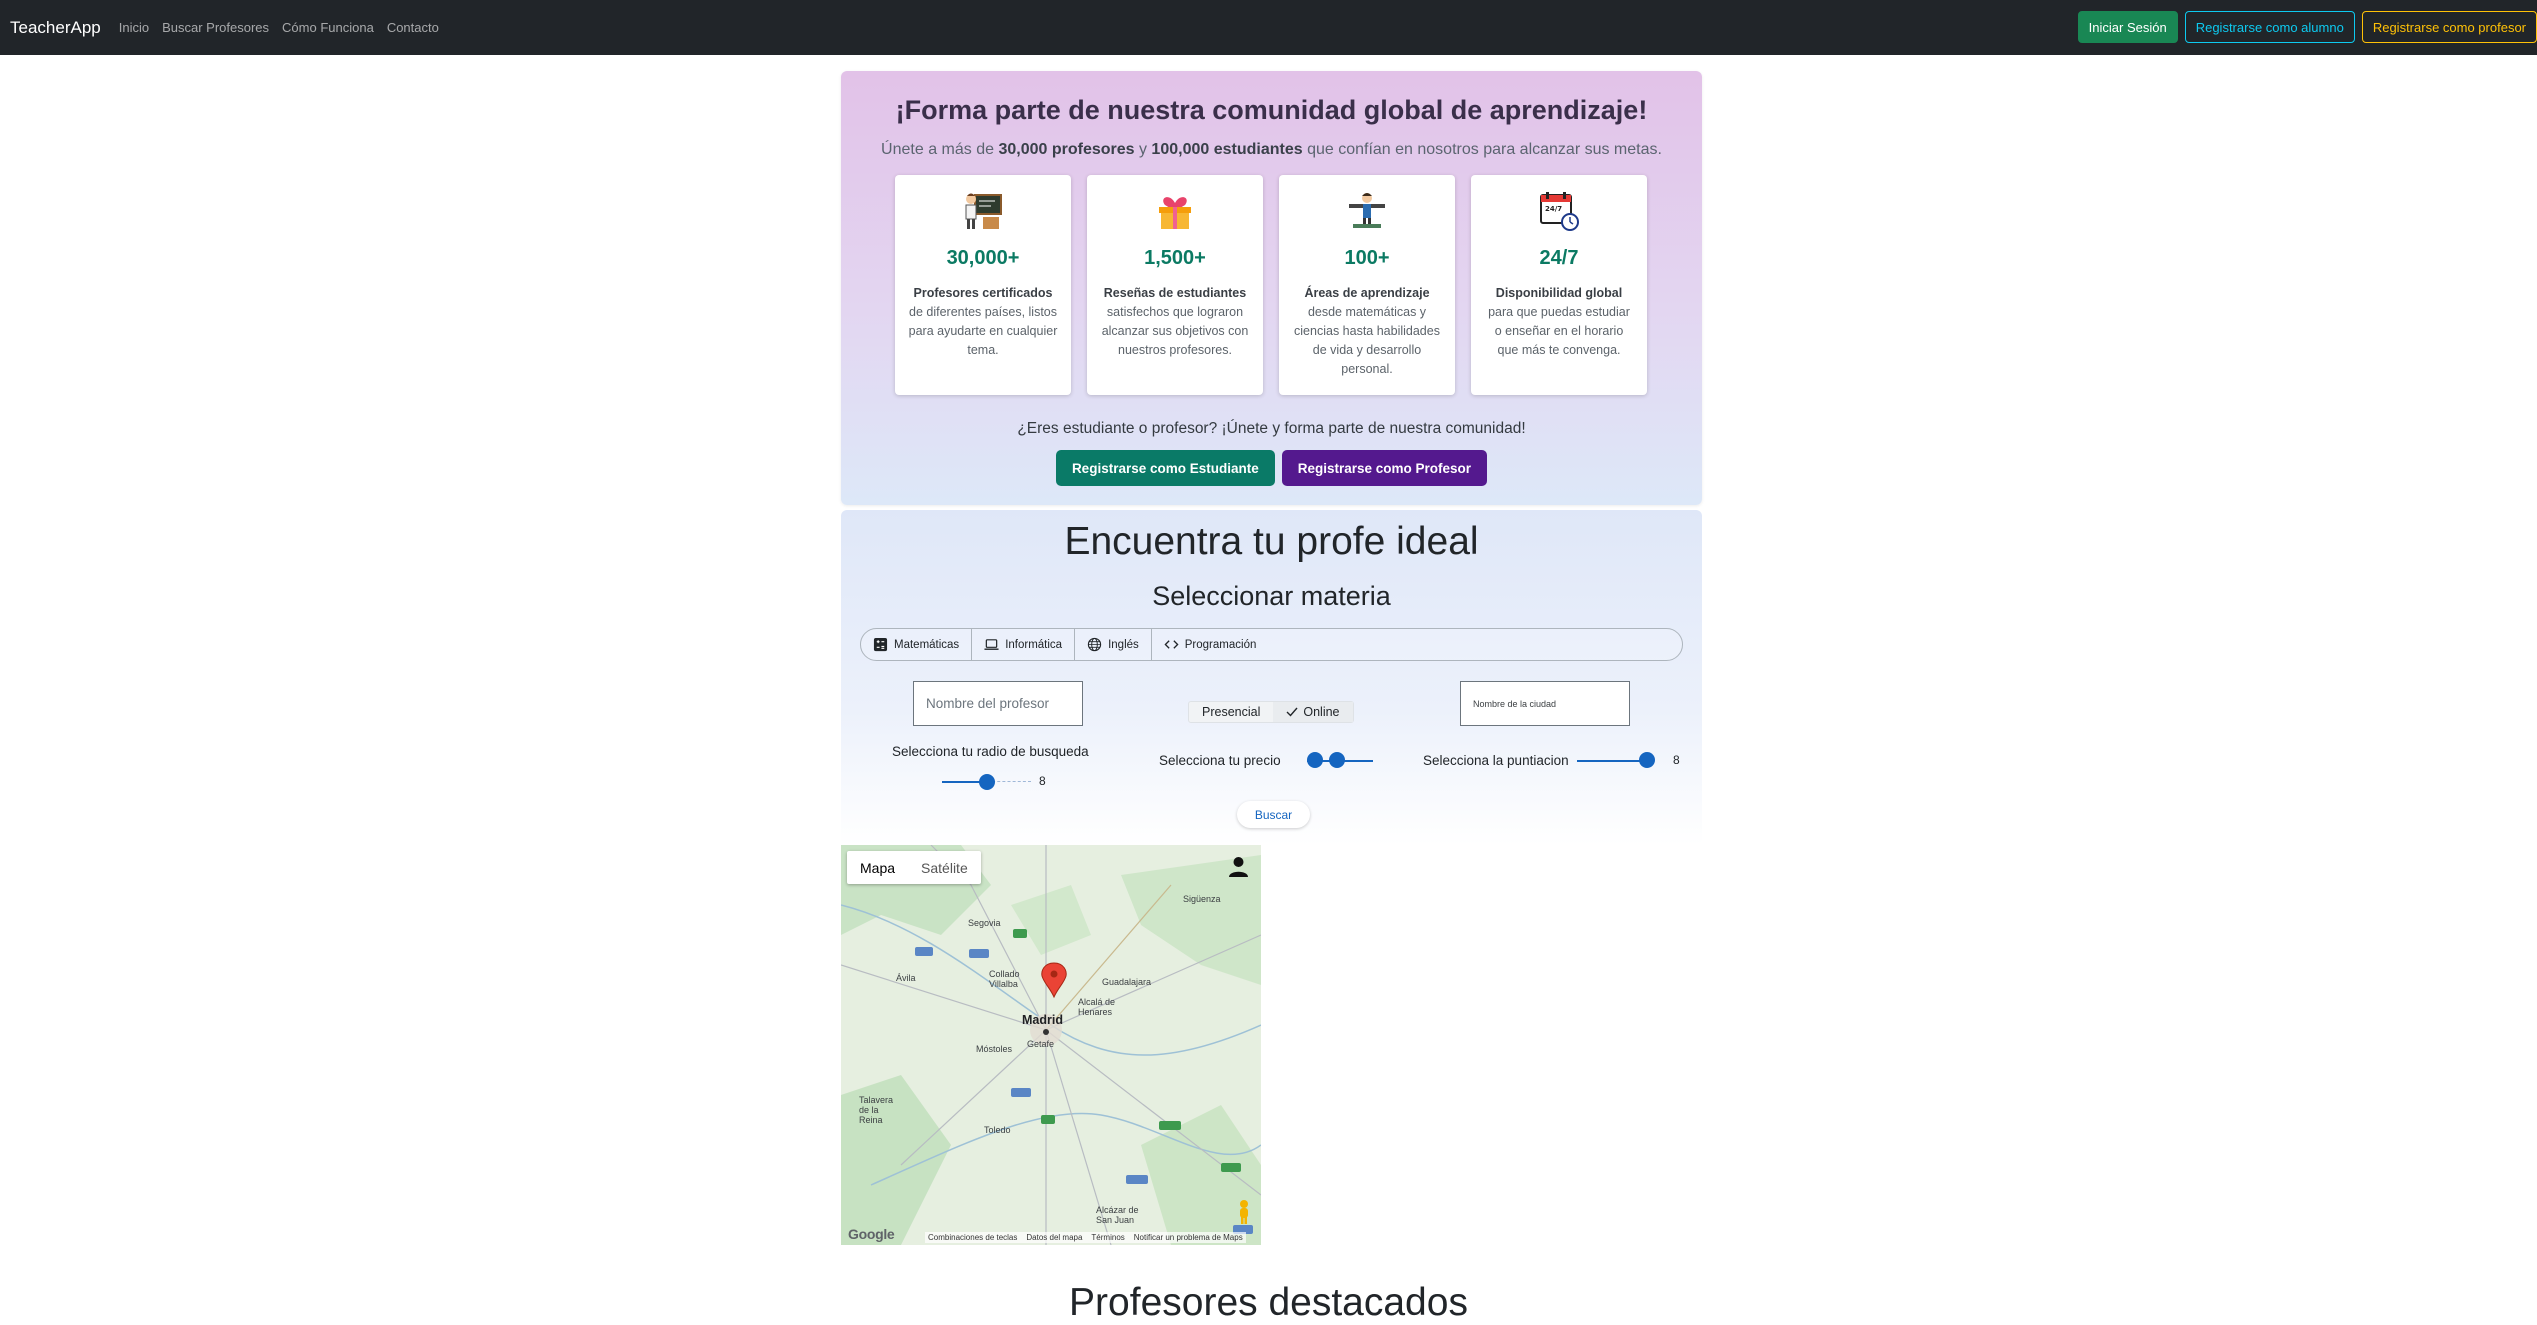  I want to click on map-footer-shortcuts: Combinaciones de teclas, so click(972, 1237).